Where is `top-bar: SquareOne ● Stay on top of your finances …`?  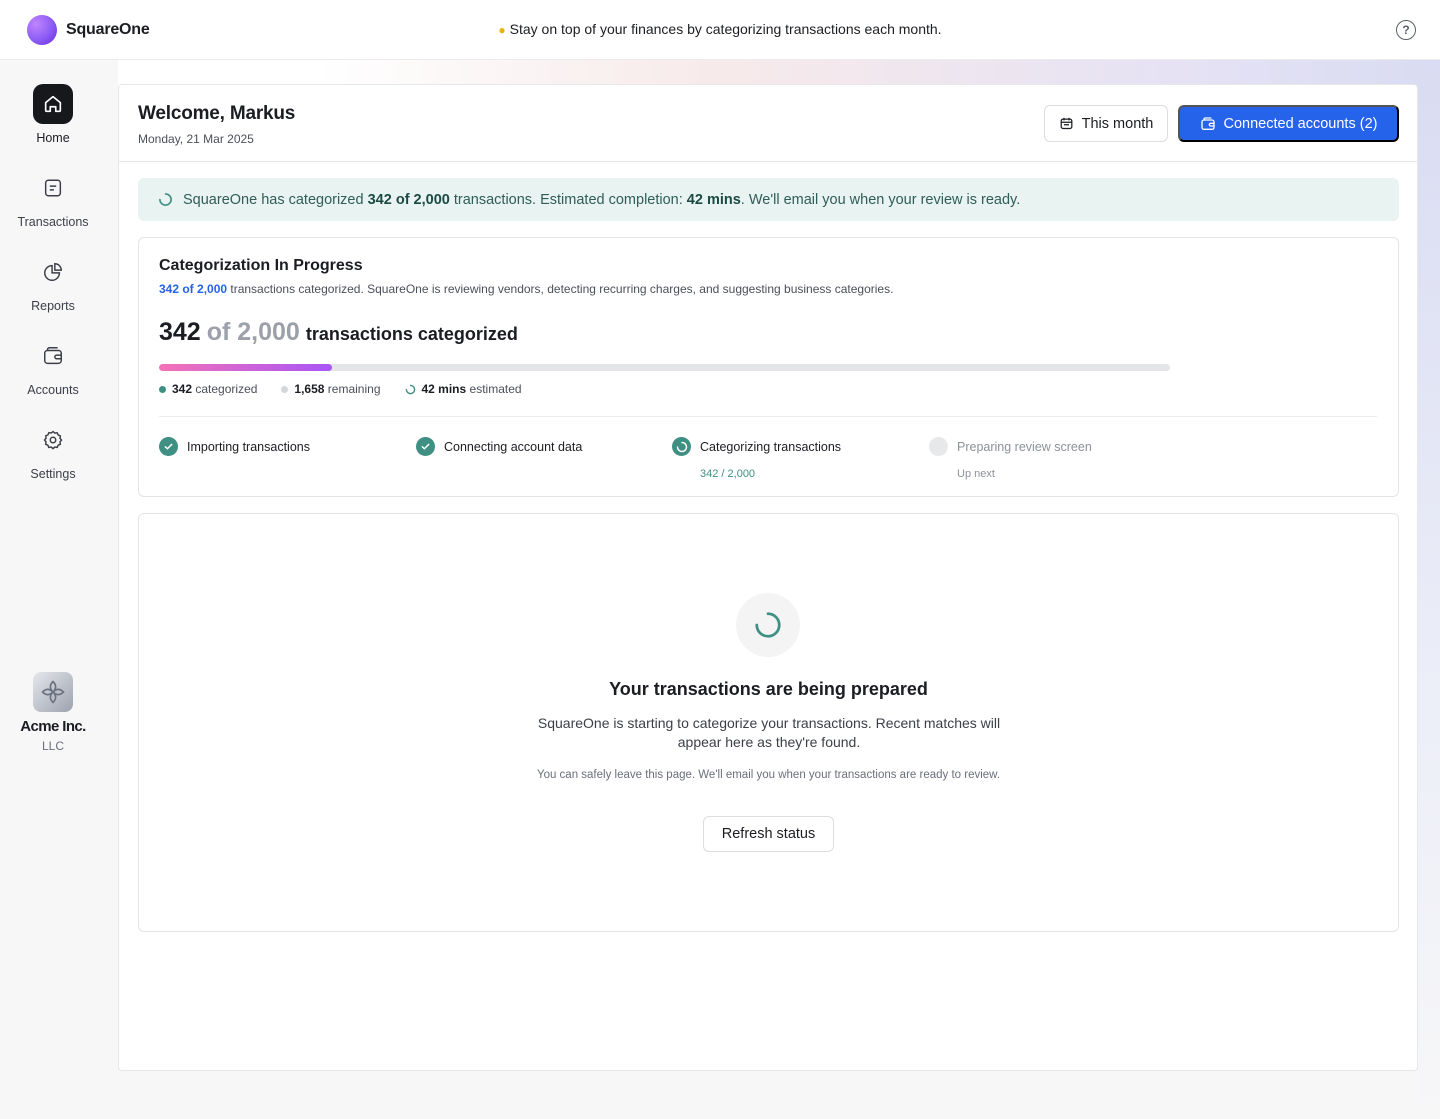 top-bar: SquareOne ● Stay on top of your finances … is located at coordinates (720, 30).